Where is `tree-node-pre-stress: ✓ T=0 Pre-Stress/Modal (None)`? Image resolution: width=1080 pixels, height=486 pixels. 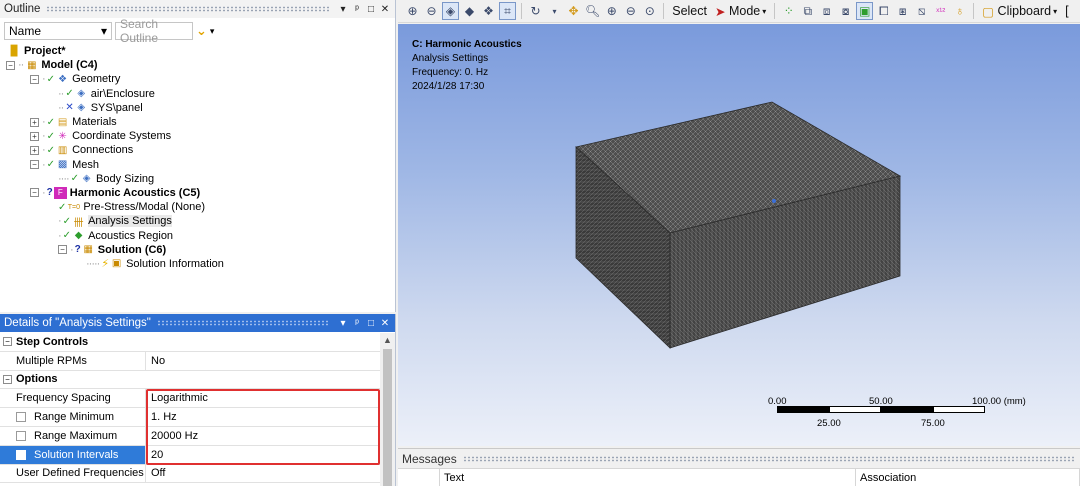
tree-node-pre-stress: ✓ T=0 Pre-Stress/Modal (None) is located at coordinates (200, 207).